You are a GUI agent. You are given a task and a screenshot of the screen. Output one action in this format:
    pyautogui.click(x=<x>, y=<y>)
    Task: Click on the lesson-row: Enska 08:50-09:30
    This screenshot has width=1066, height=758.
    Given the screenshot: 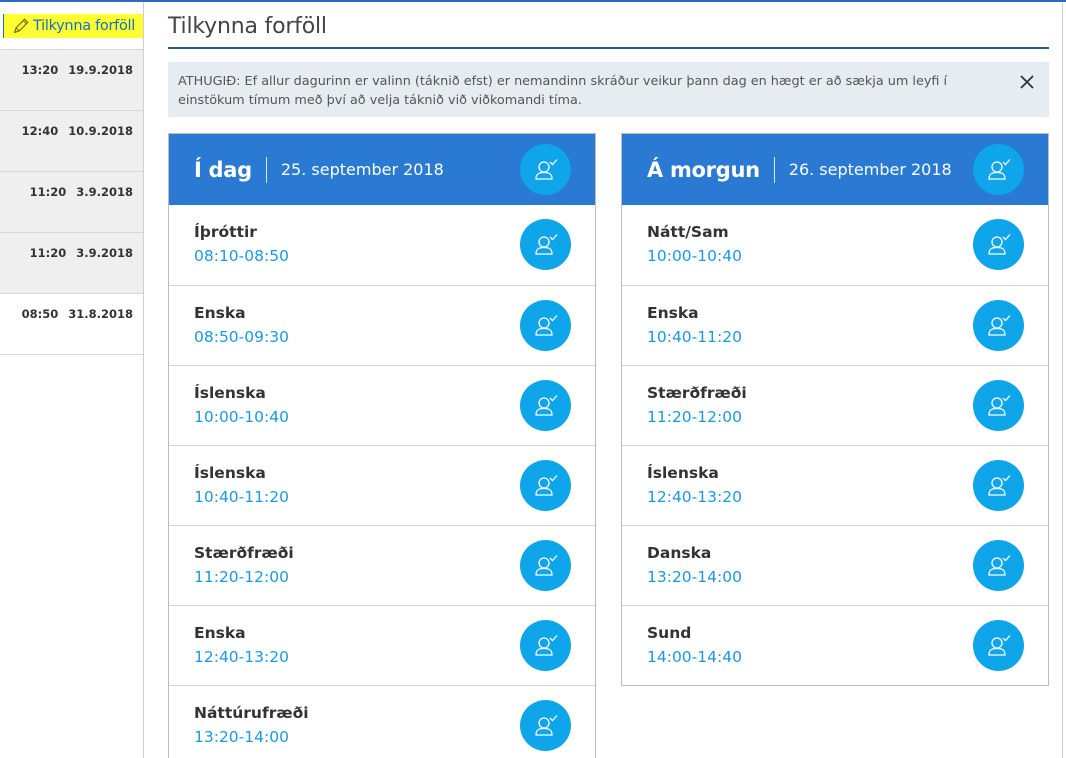 What is the action you would take?
    pyautogui.click(x=382, y=325)
    